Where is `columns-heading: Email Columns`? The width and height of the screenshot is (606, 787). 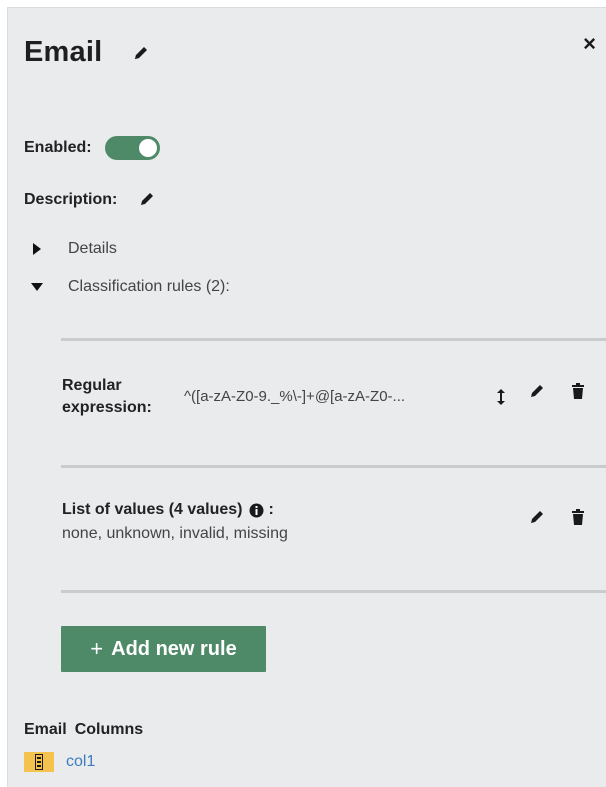
columns-heading: Email Columns is located at coordinates (83, 730).